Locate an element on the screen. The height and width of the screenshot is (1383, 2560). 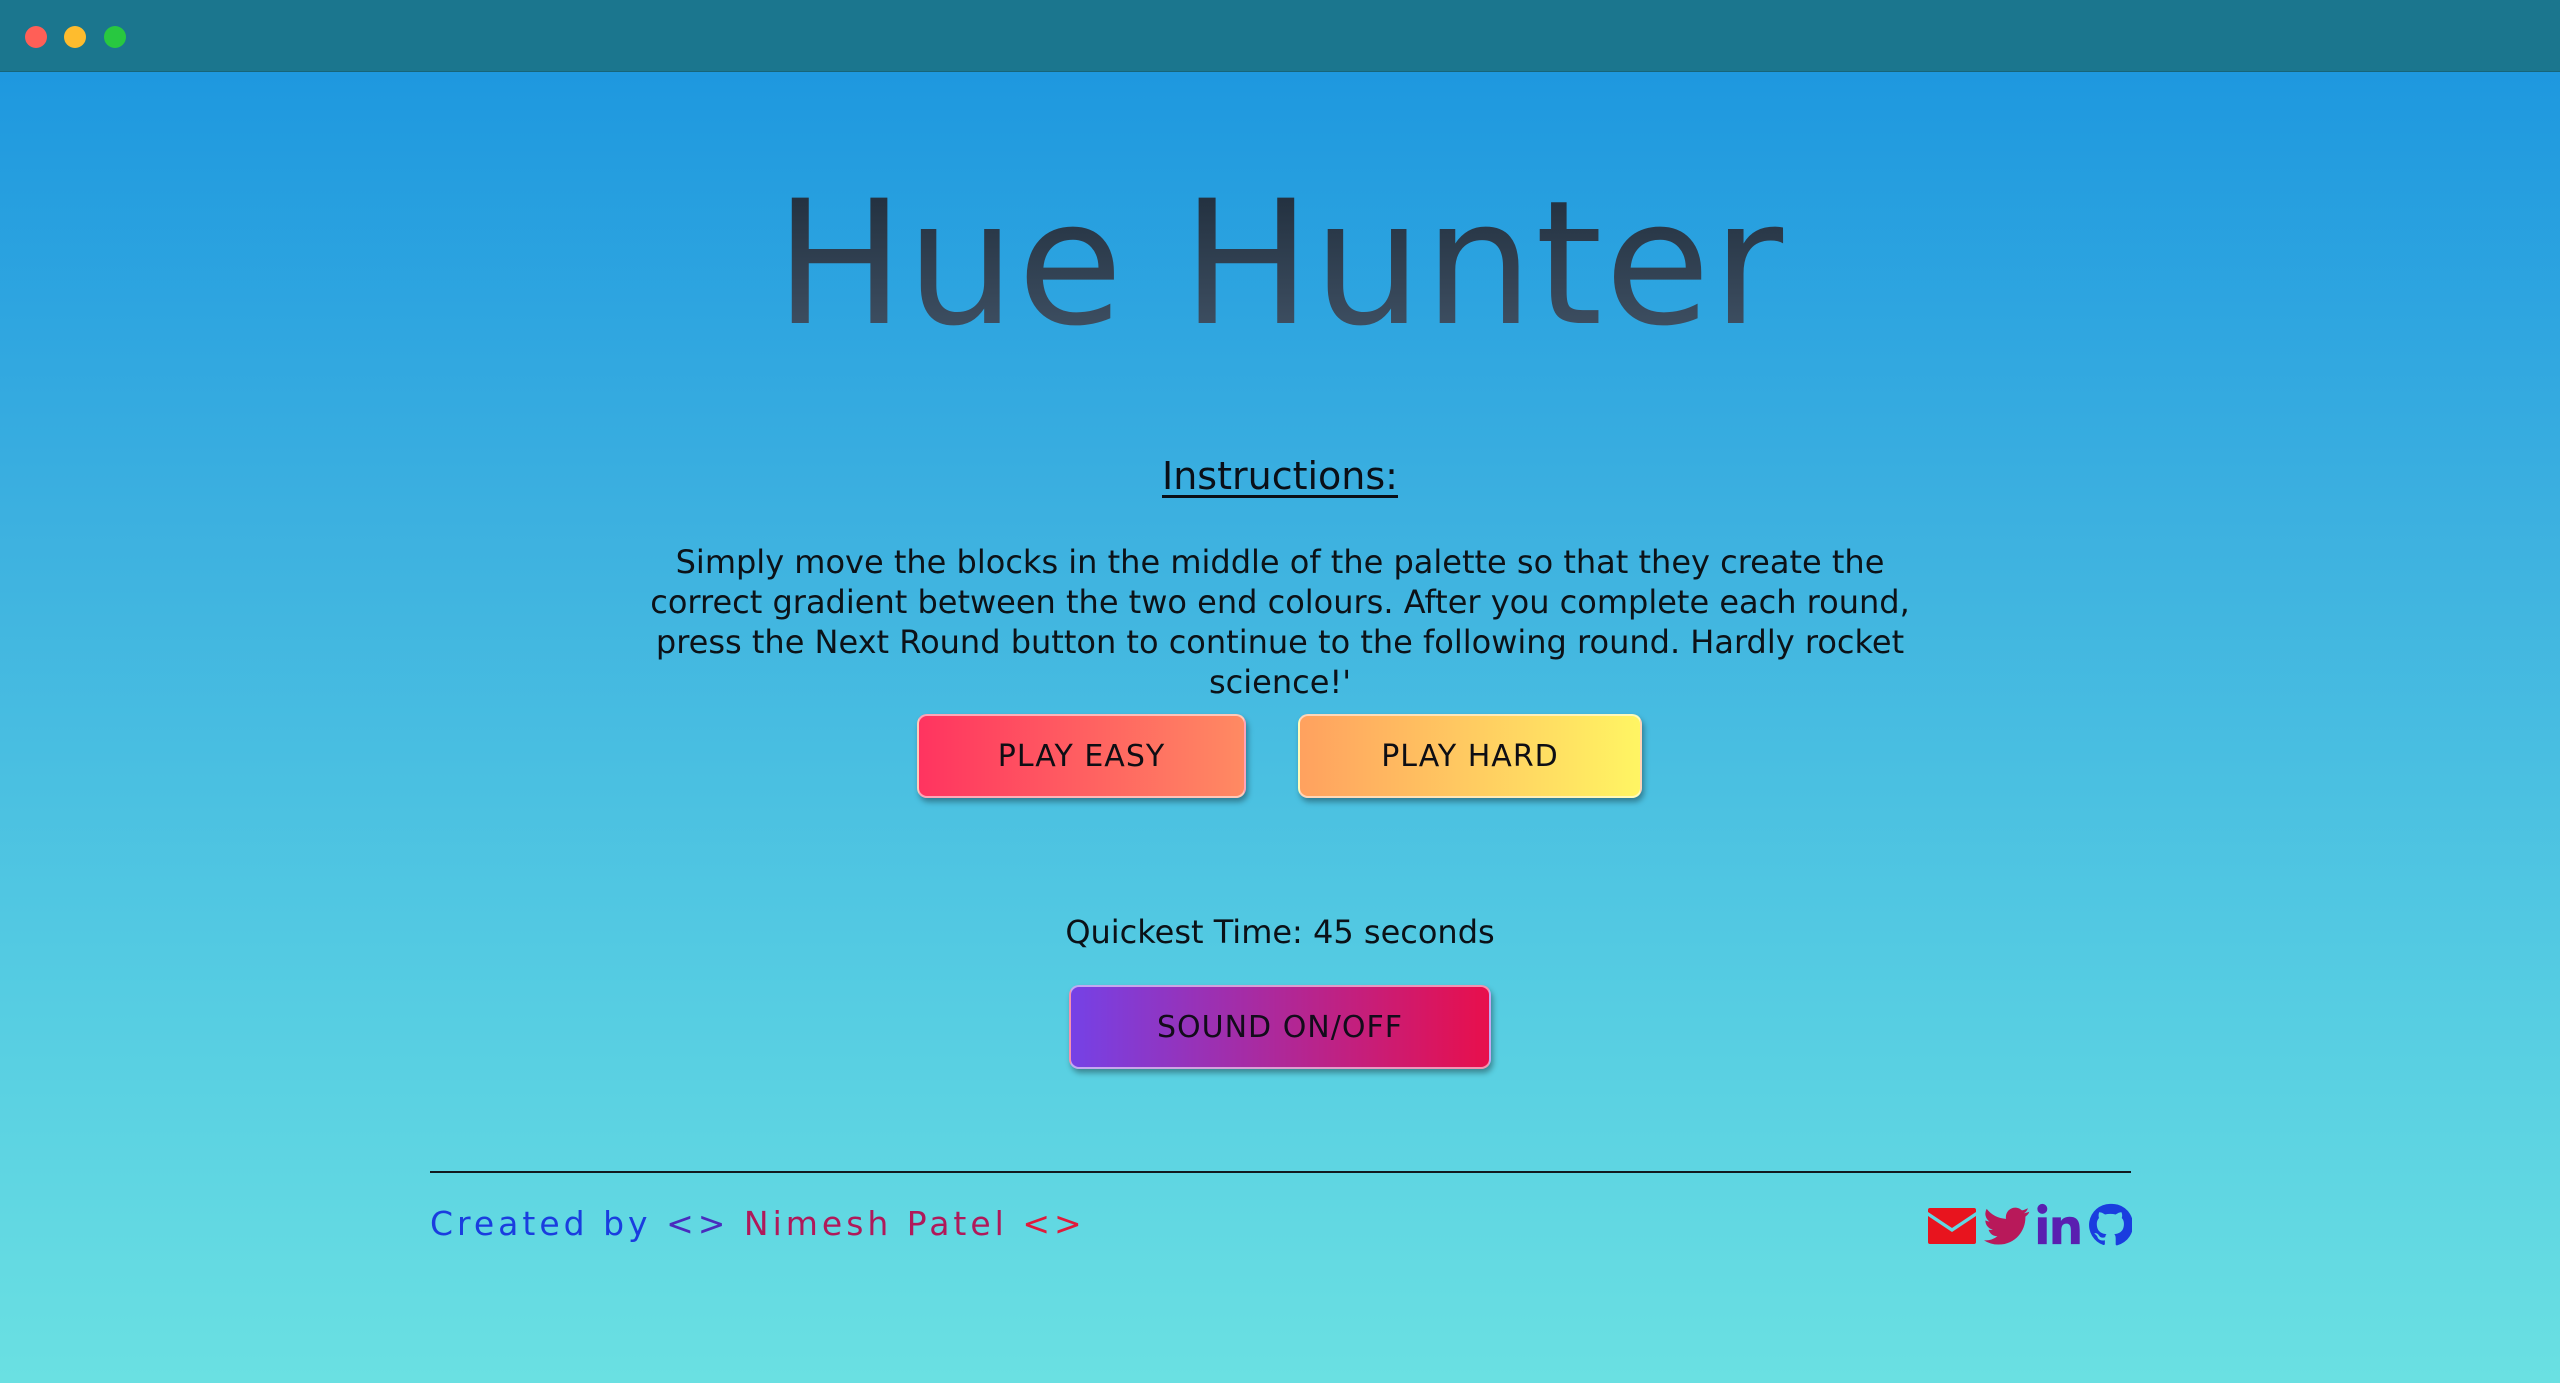
code-symbol-left: <> is located at coordinates (698, 1223).